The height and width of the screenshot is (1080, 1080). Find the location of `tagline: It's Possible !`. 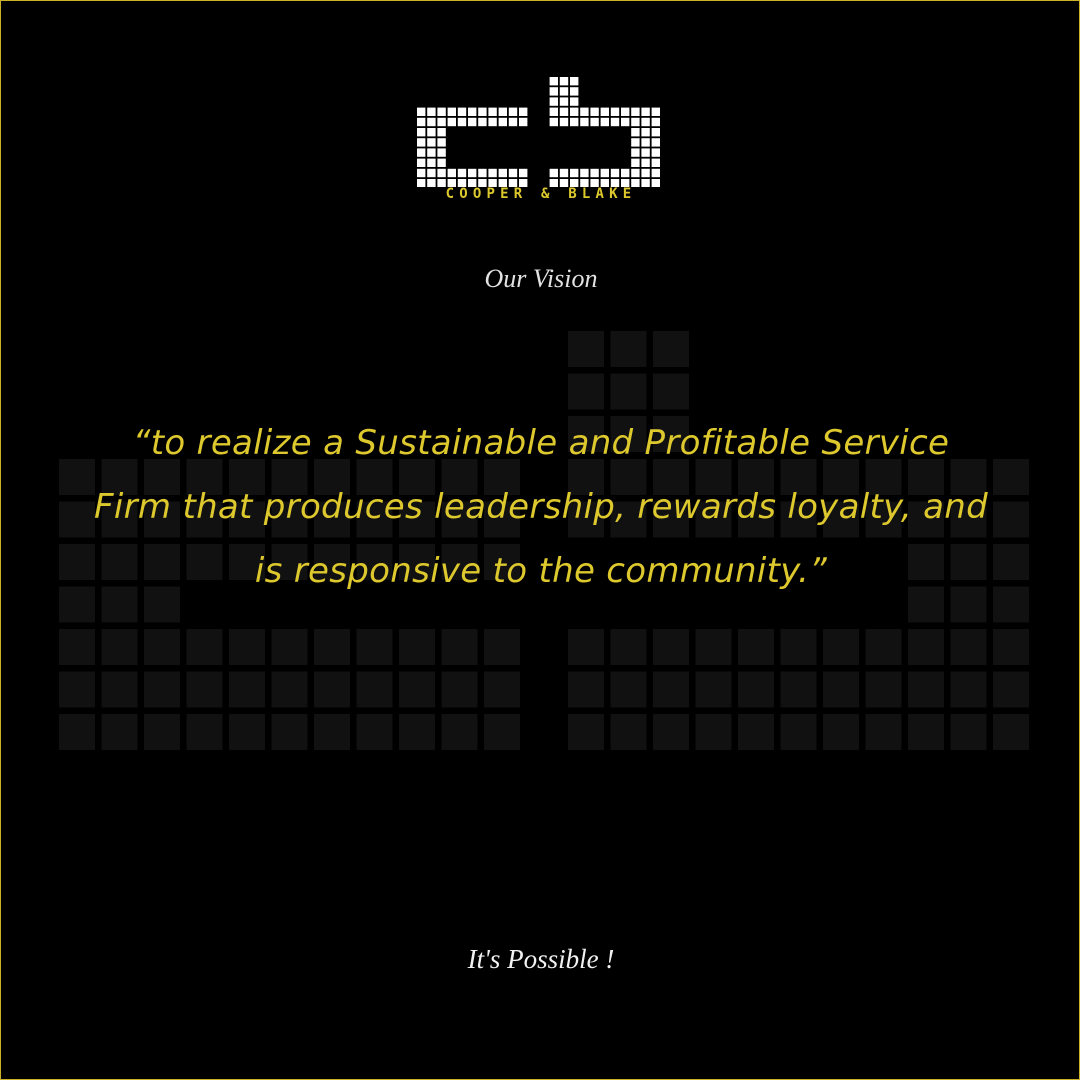

tagline: It's Possible ! is located at coordinates (541, 959).